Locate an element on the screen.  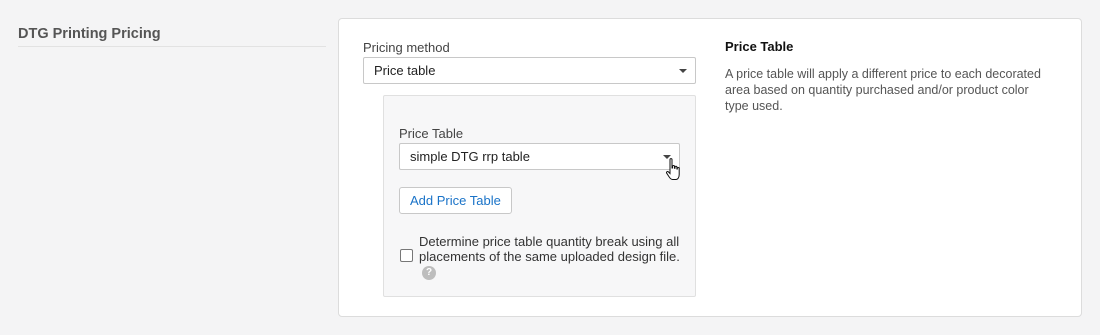
section-divider is located at coordinates (172, 46).